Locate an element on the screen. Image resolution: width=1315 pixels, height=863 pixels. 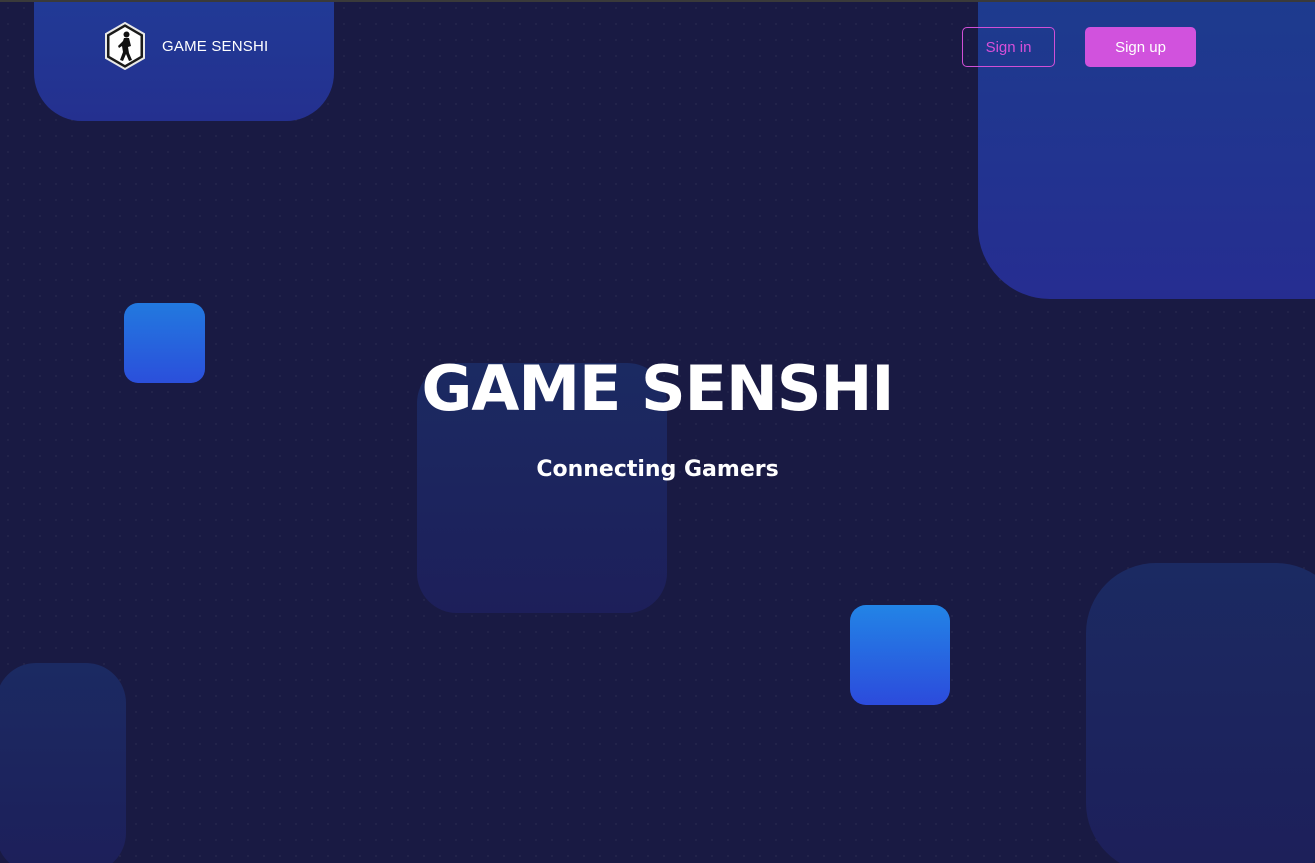
decorative-shape-bottom-left is located at coordinates (63, 763).